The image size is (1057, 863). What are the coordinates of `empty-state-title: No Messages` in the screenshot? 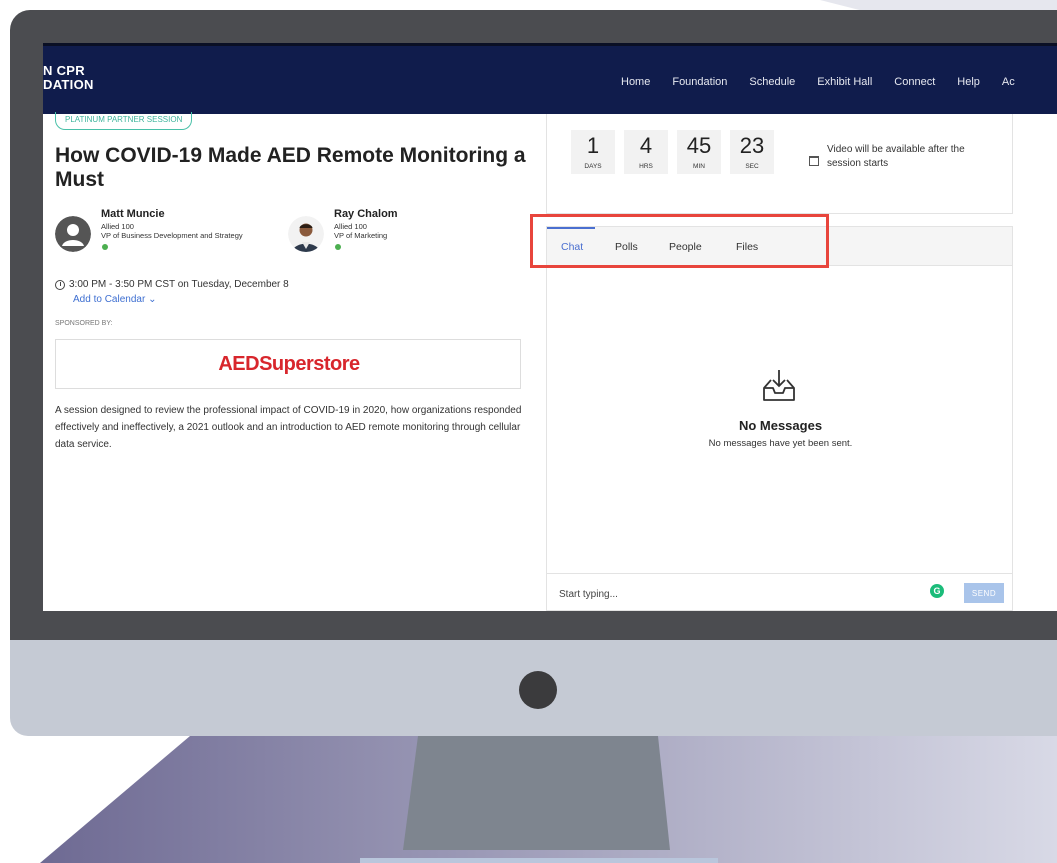 It's located at (780, 425).